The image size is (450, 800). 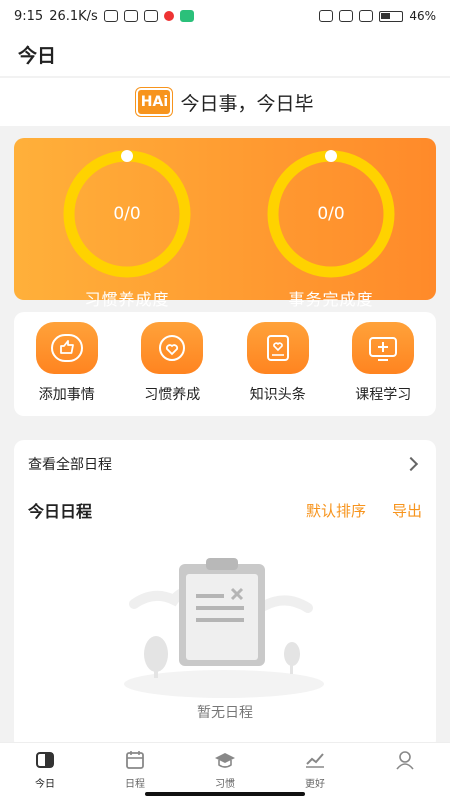 I want to click on status-net-speed: 26.1K/s, so click(x=73, y=16).